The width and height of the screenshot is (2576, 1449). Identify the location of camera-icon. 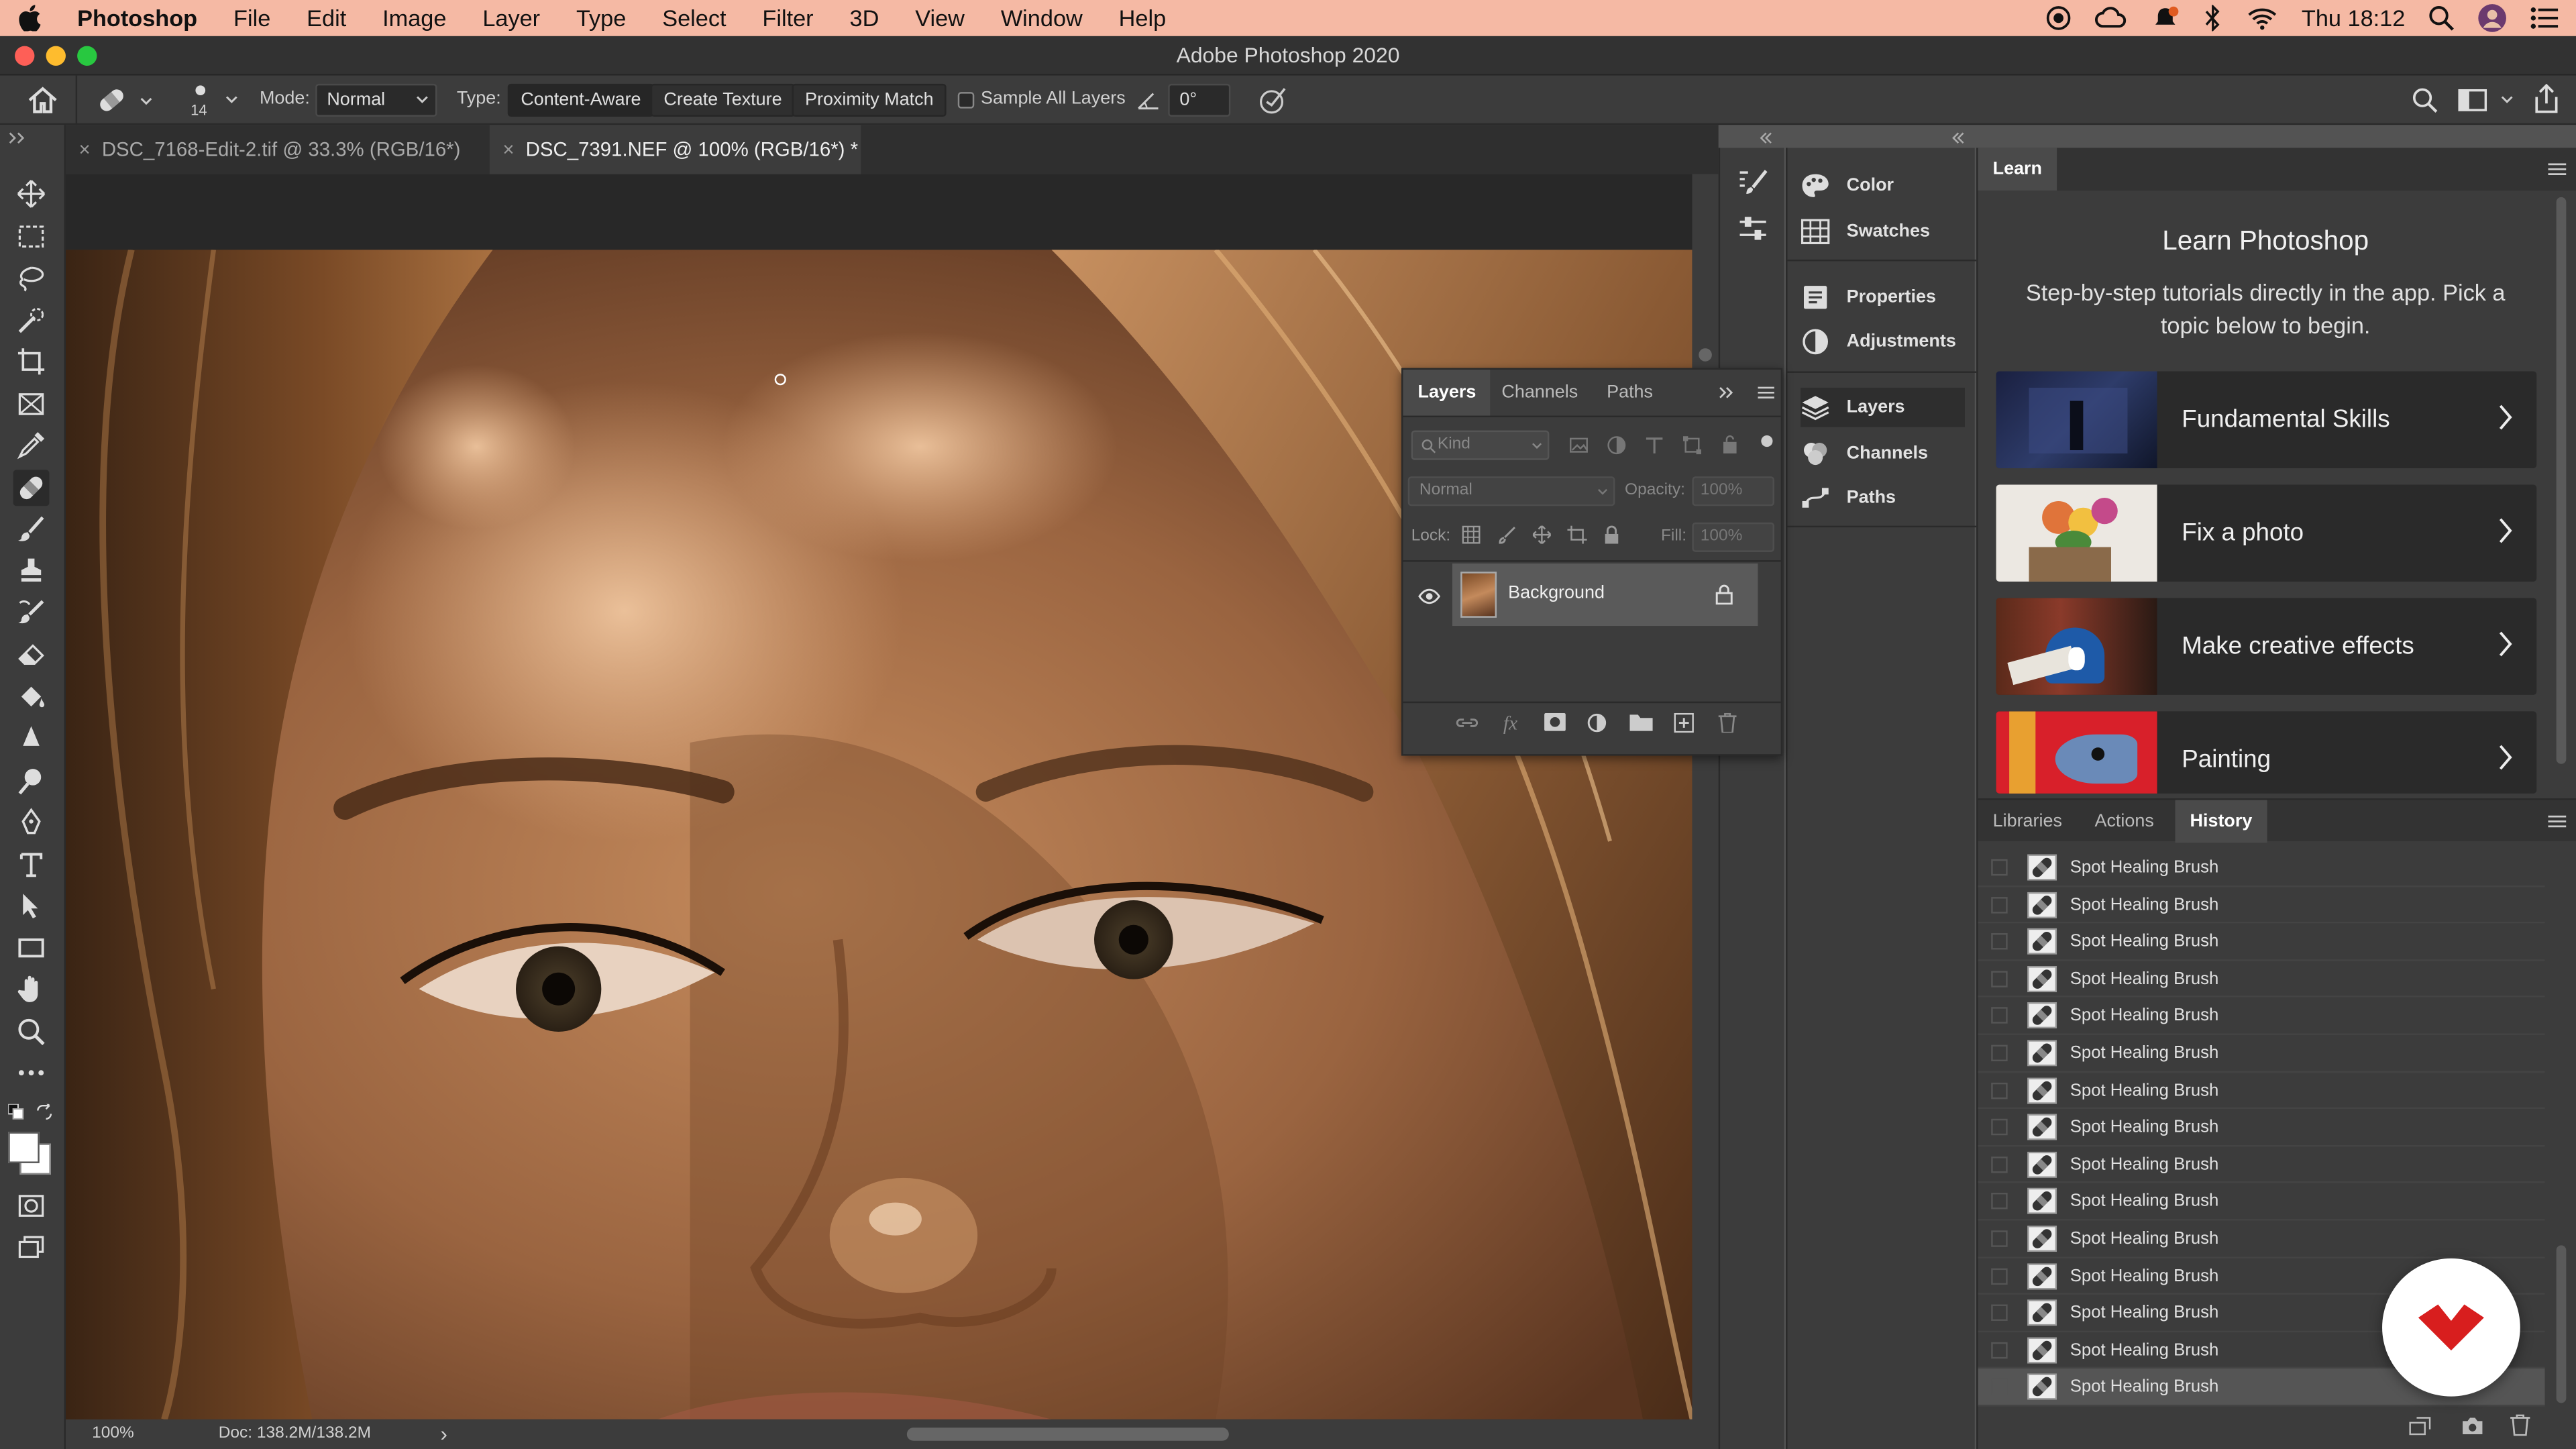
(2472, 1426).